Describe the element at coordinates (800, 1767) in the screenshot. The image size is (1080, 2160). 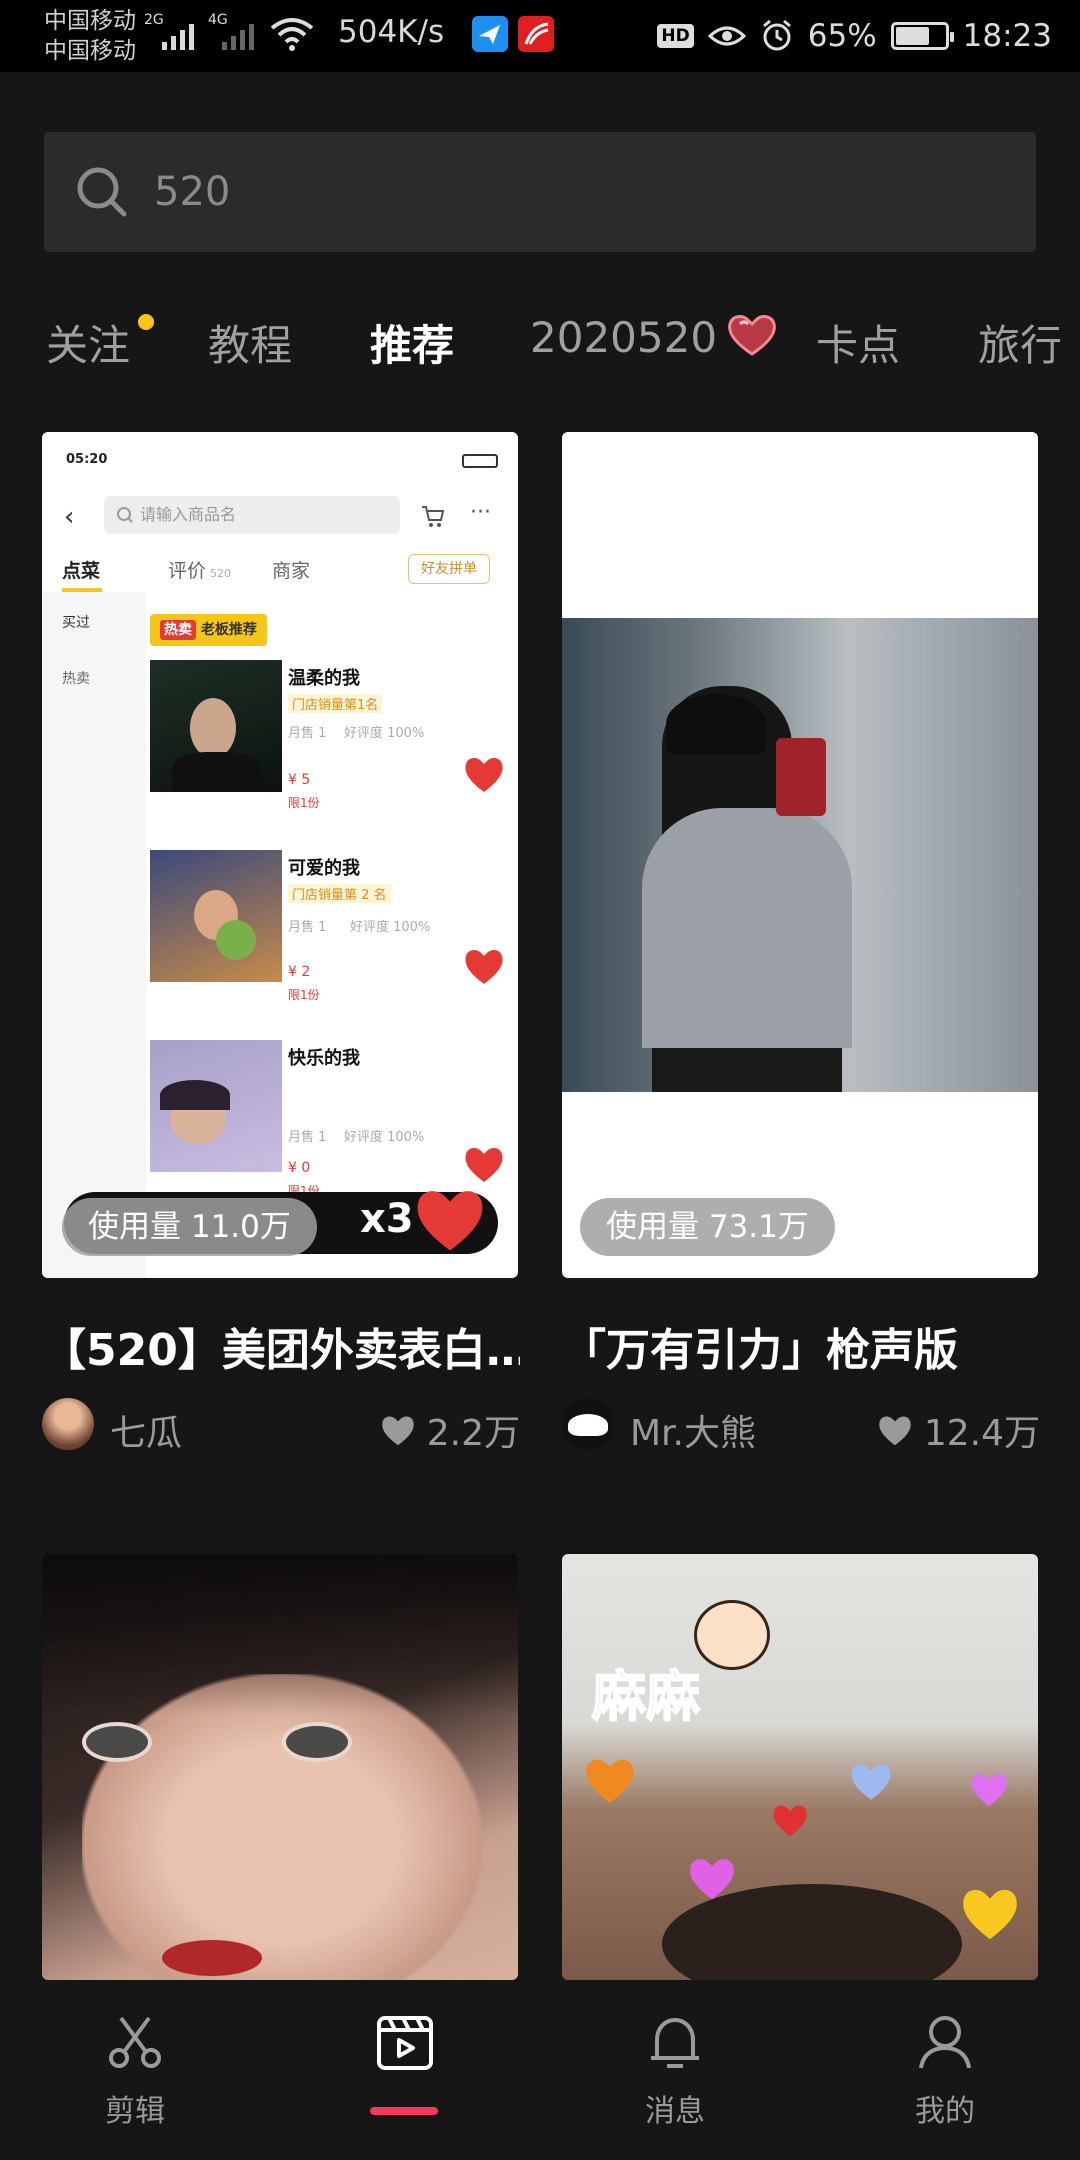
I see `template-card-thumbnail: 麻麻` at that location.